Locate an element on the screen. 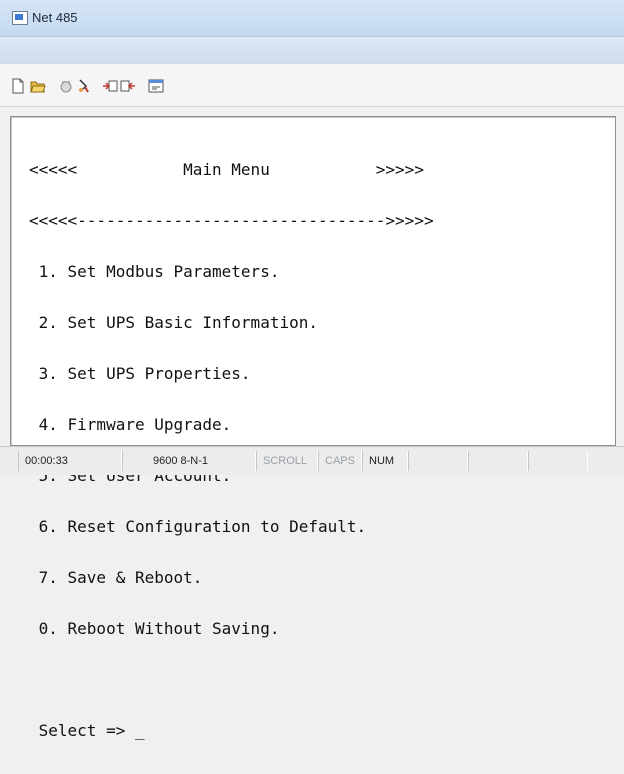 This screenshot has width=624, height=774. terminal-line: <<<<< Main Menu >>>>> is located at coordinates (226, 169).